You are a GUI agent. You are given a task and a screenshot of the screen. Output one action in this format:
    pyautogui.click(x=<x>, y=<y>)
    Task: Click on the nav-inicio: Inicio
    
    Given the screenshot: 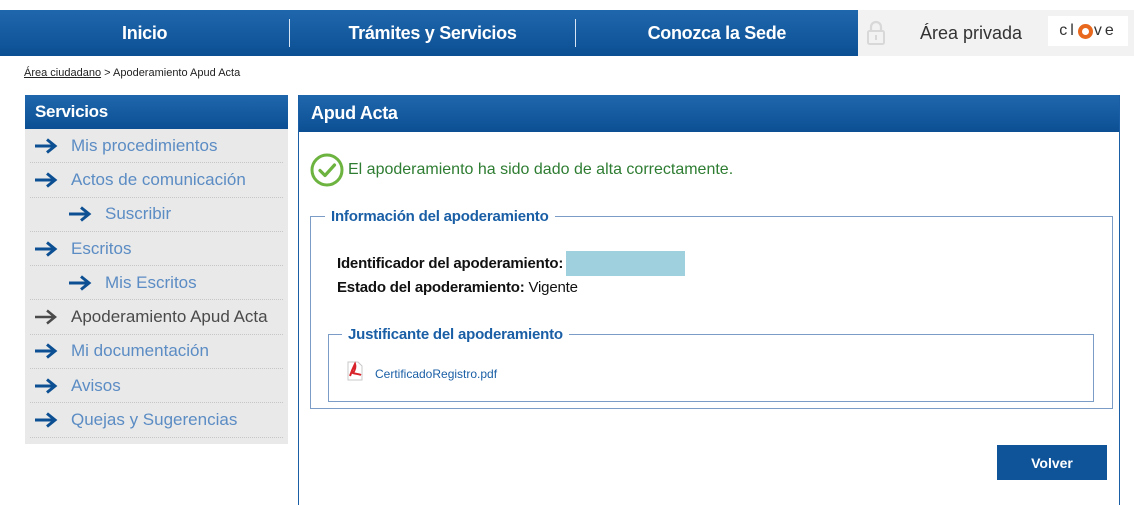 What is the action you would take?
    pyautogui.click(x=144, y=33)
    